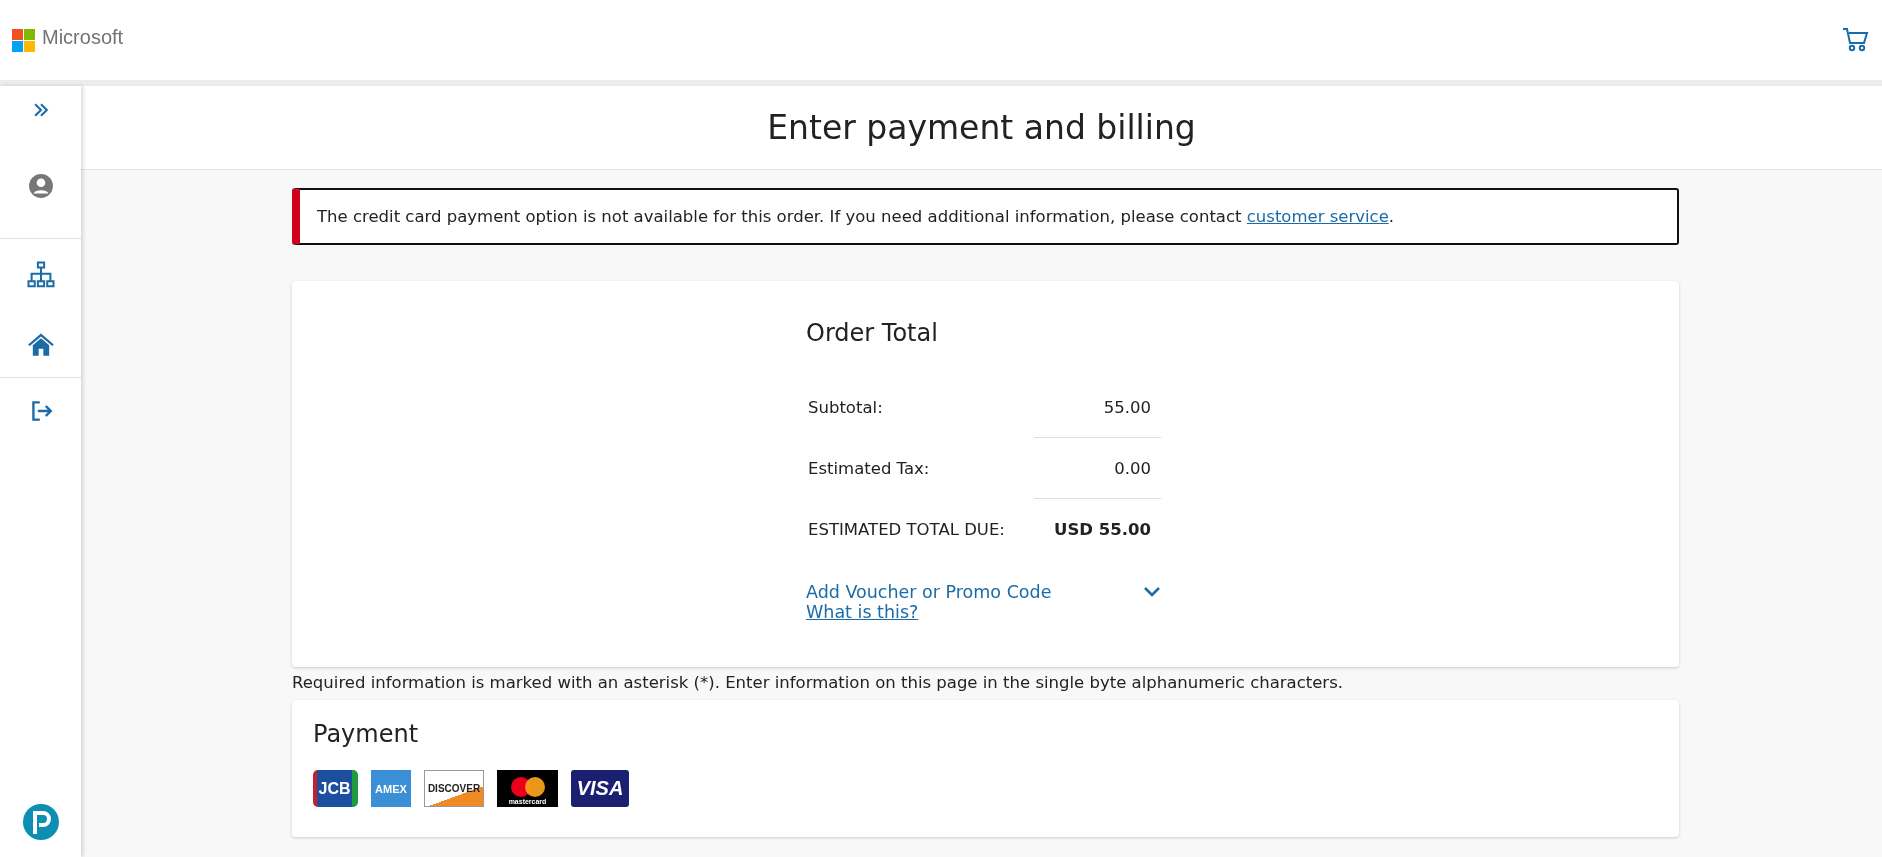  Describe the element at coordinates (872, 333) in the screenshot. I see `order-total-title: Order Total` at that location.